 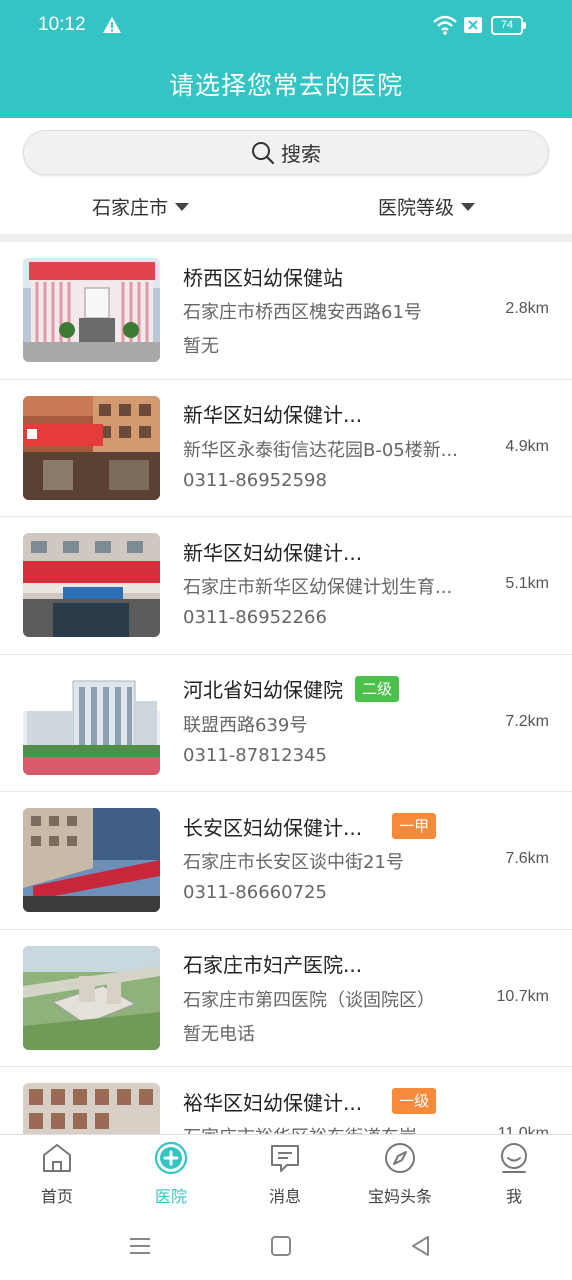 What do you see at coordinates (62, 24) in the screenshot?
I see `status-time: 10:12` at bounding box center [62, 24].